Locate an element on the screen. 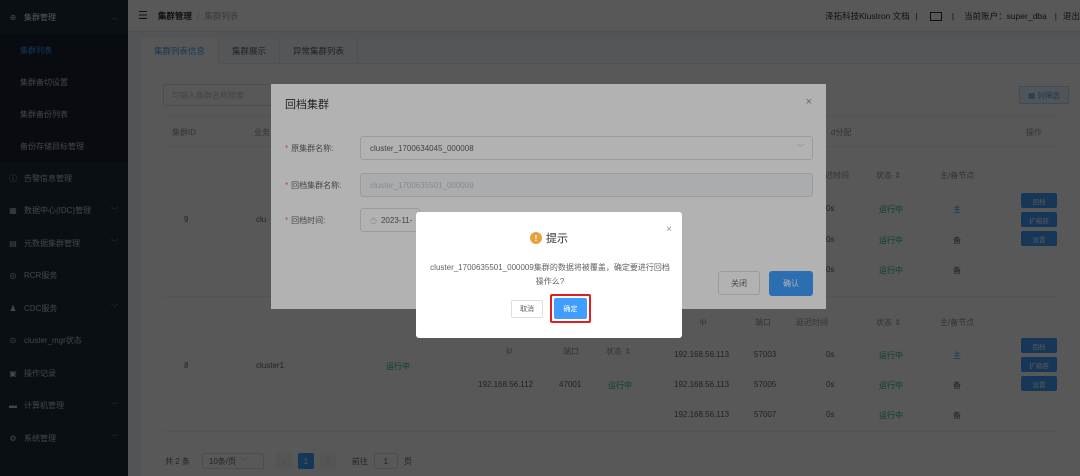  message-header: ! 提示 is located at coordinates (549, 238).